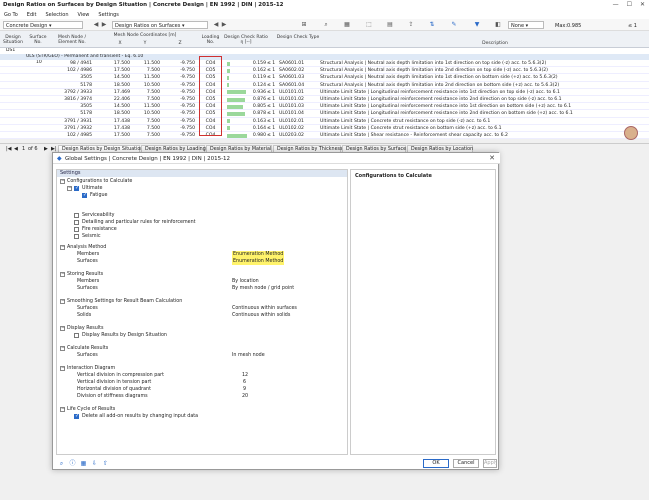 This screenshot has height=500, width=649. I want to click on filter-select: None ▾, so click(526, 25).